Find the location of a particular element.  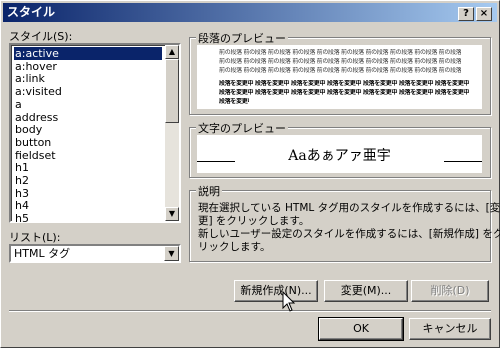

style-list-item: address is located at coordinates (88, 117).